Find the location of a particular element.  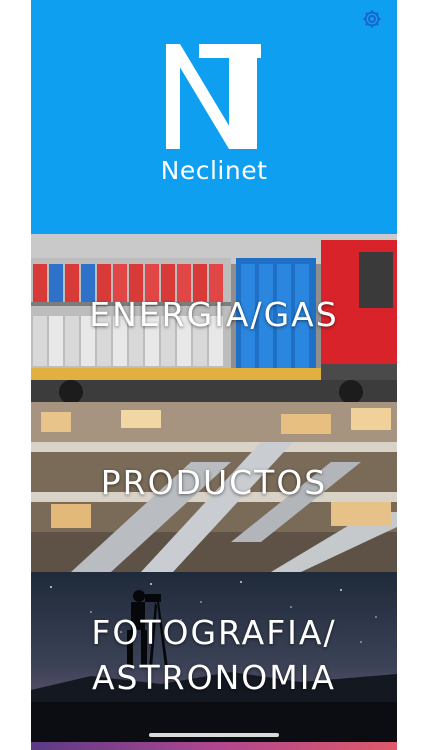

gear-icon is located at coordinates (372, 19).